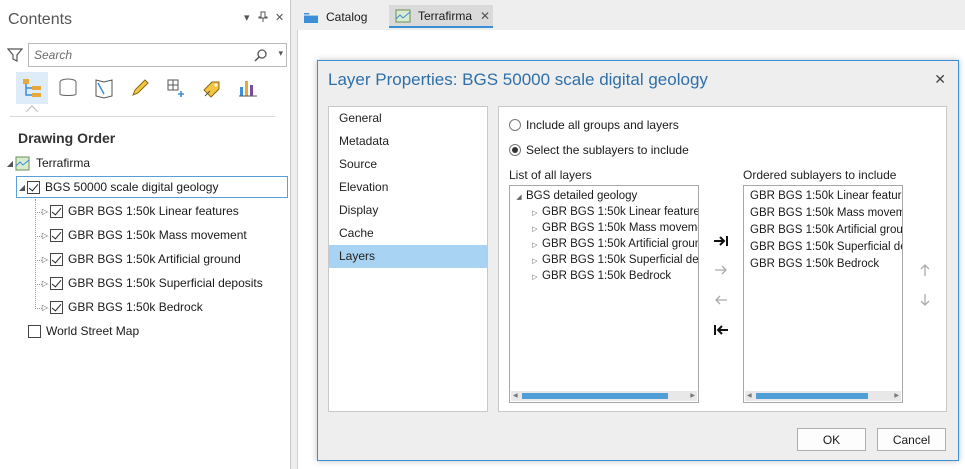  I want to click on arrow-right-icon, so click(721, 270).